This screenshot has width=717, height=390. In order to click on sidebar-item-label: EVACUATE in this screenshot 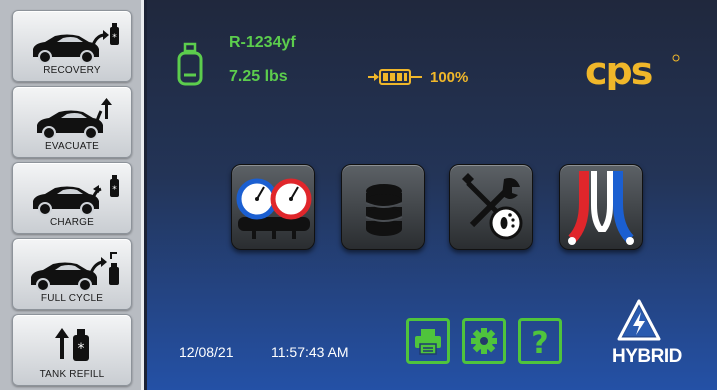, I will do `click(72, 146)`.